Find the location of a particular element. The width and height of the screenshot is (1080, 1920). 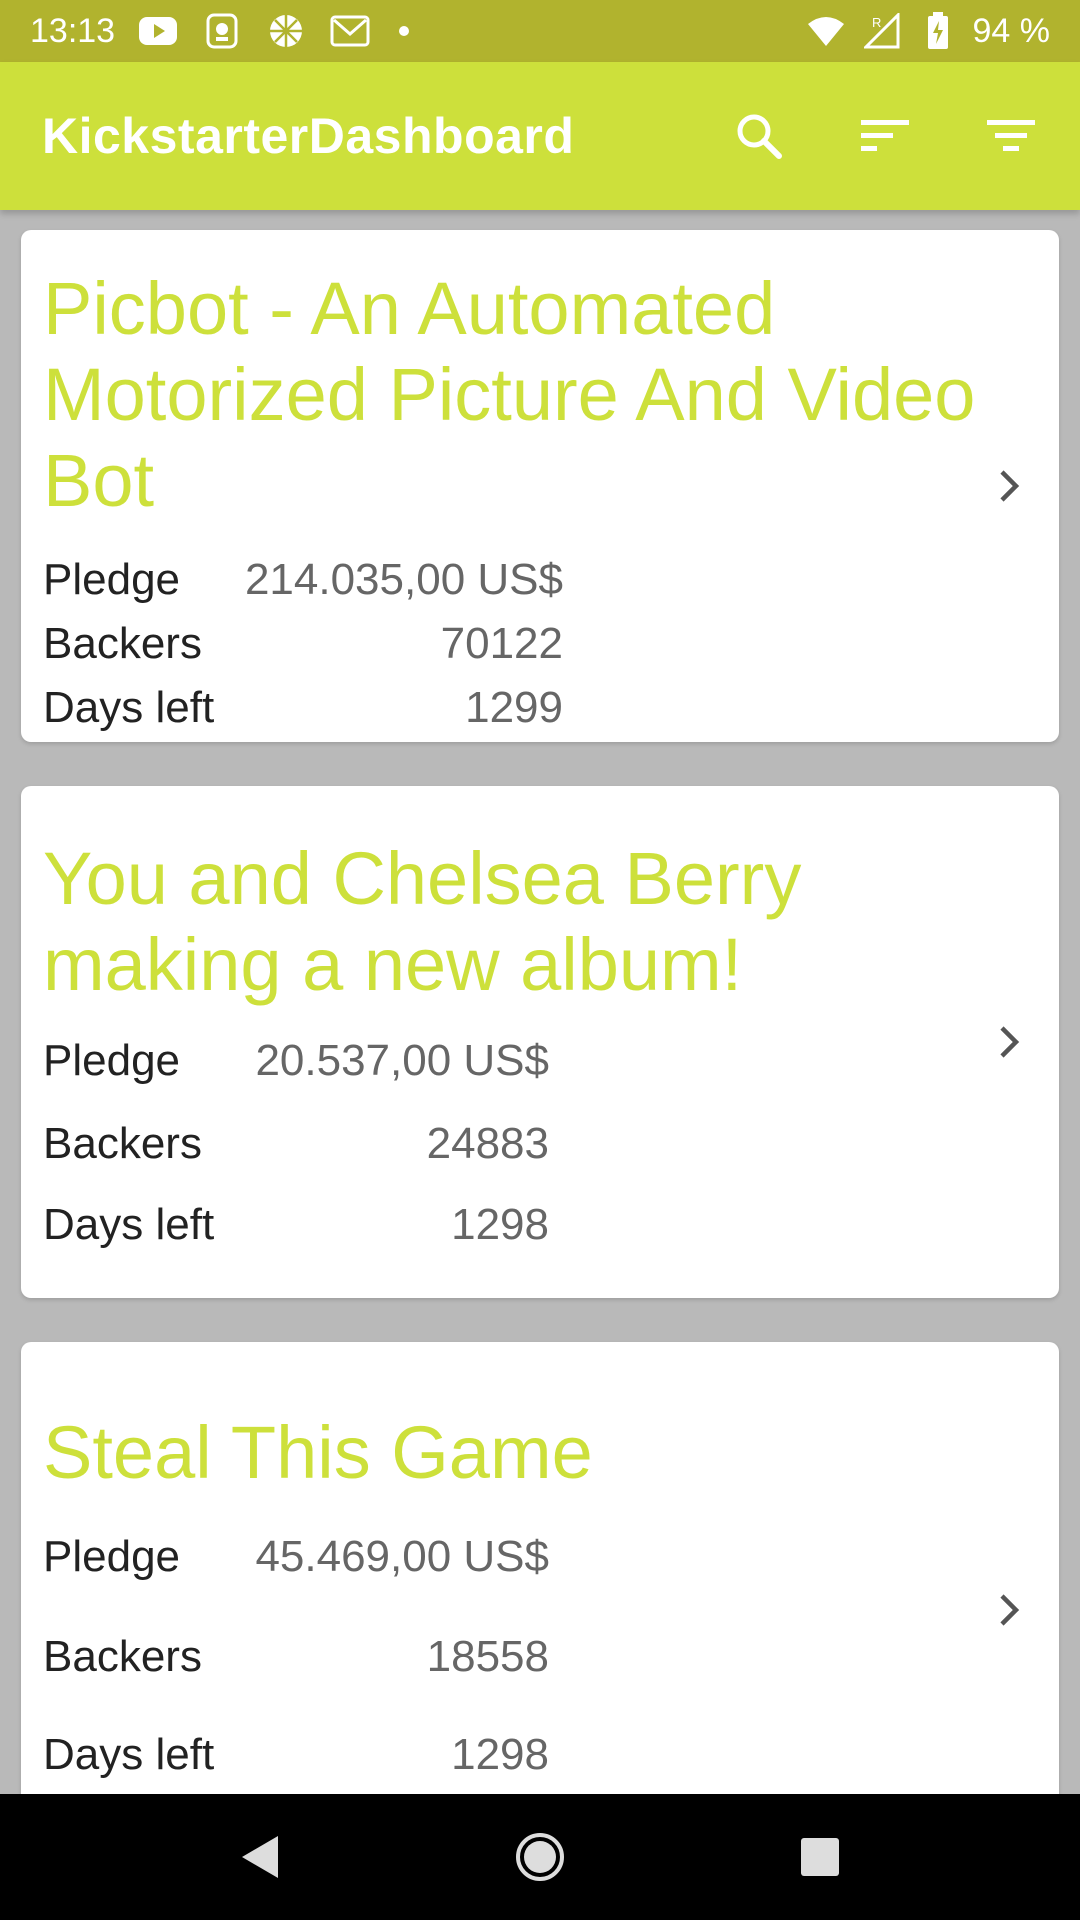

home-icon is located at coordinates (540, 1857).